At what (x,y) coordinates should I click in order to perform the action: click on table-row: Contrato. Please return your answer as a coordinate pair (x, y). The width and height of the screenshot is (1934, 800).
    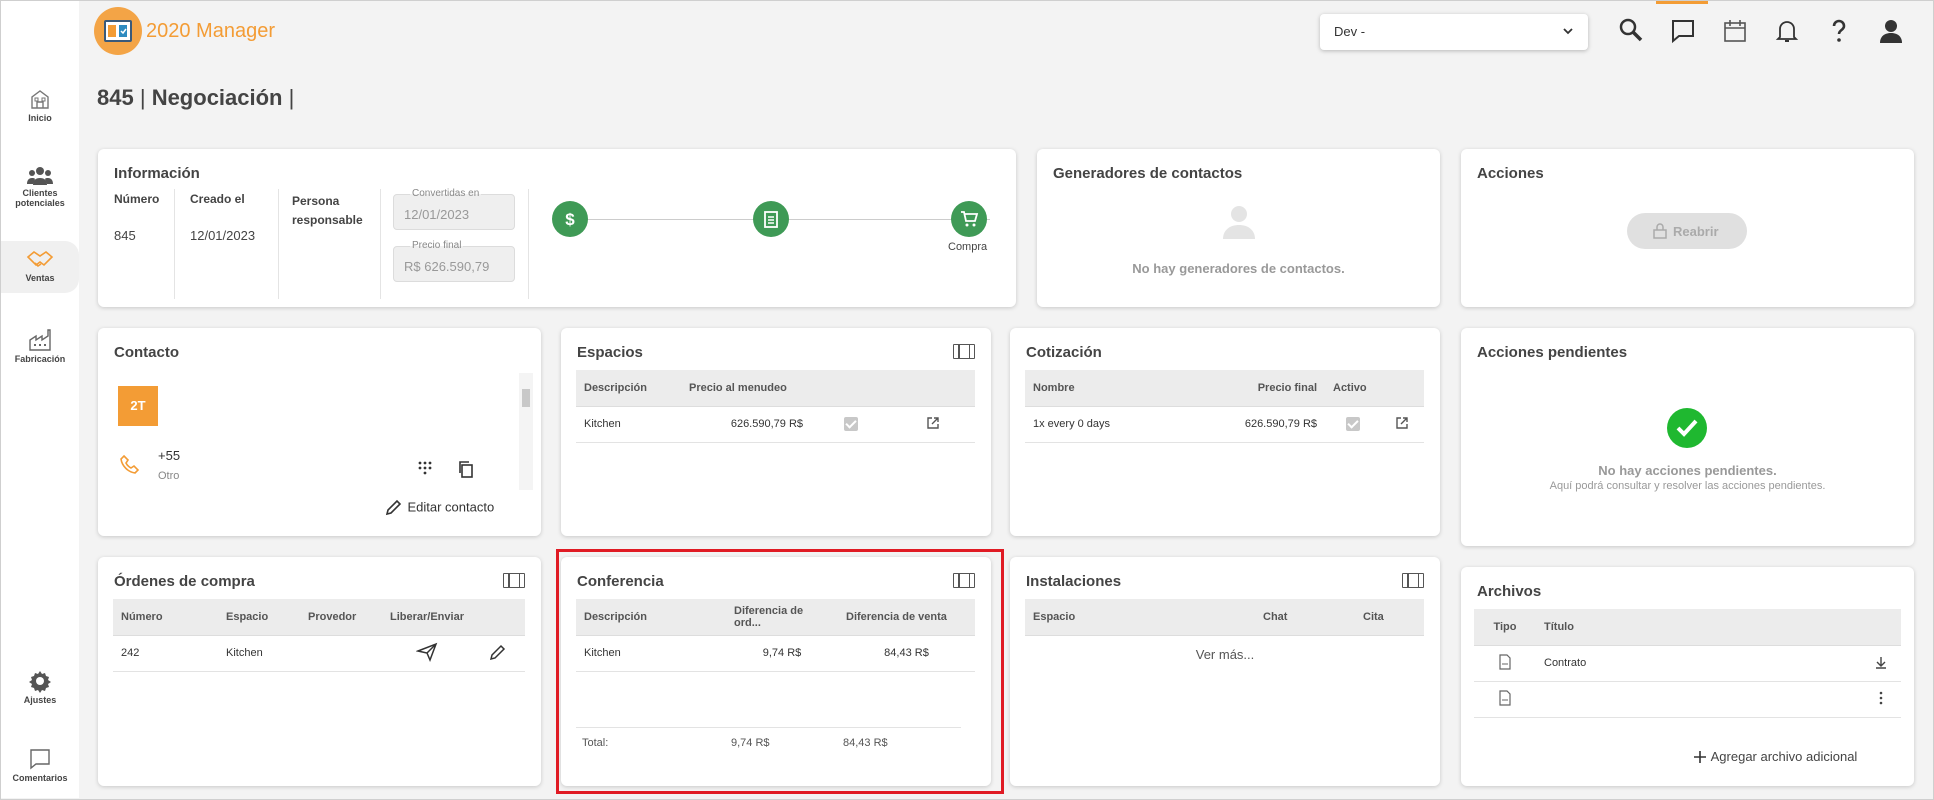
    Looking at the image, I should click on (1687, 663).